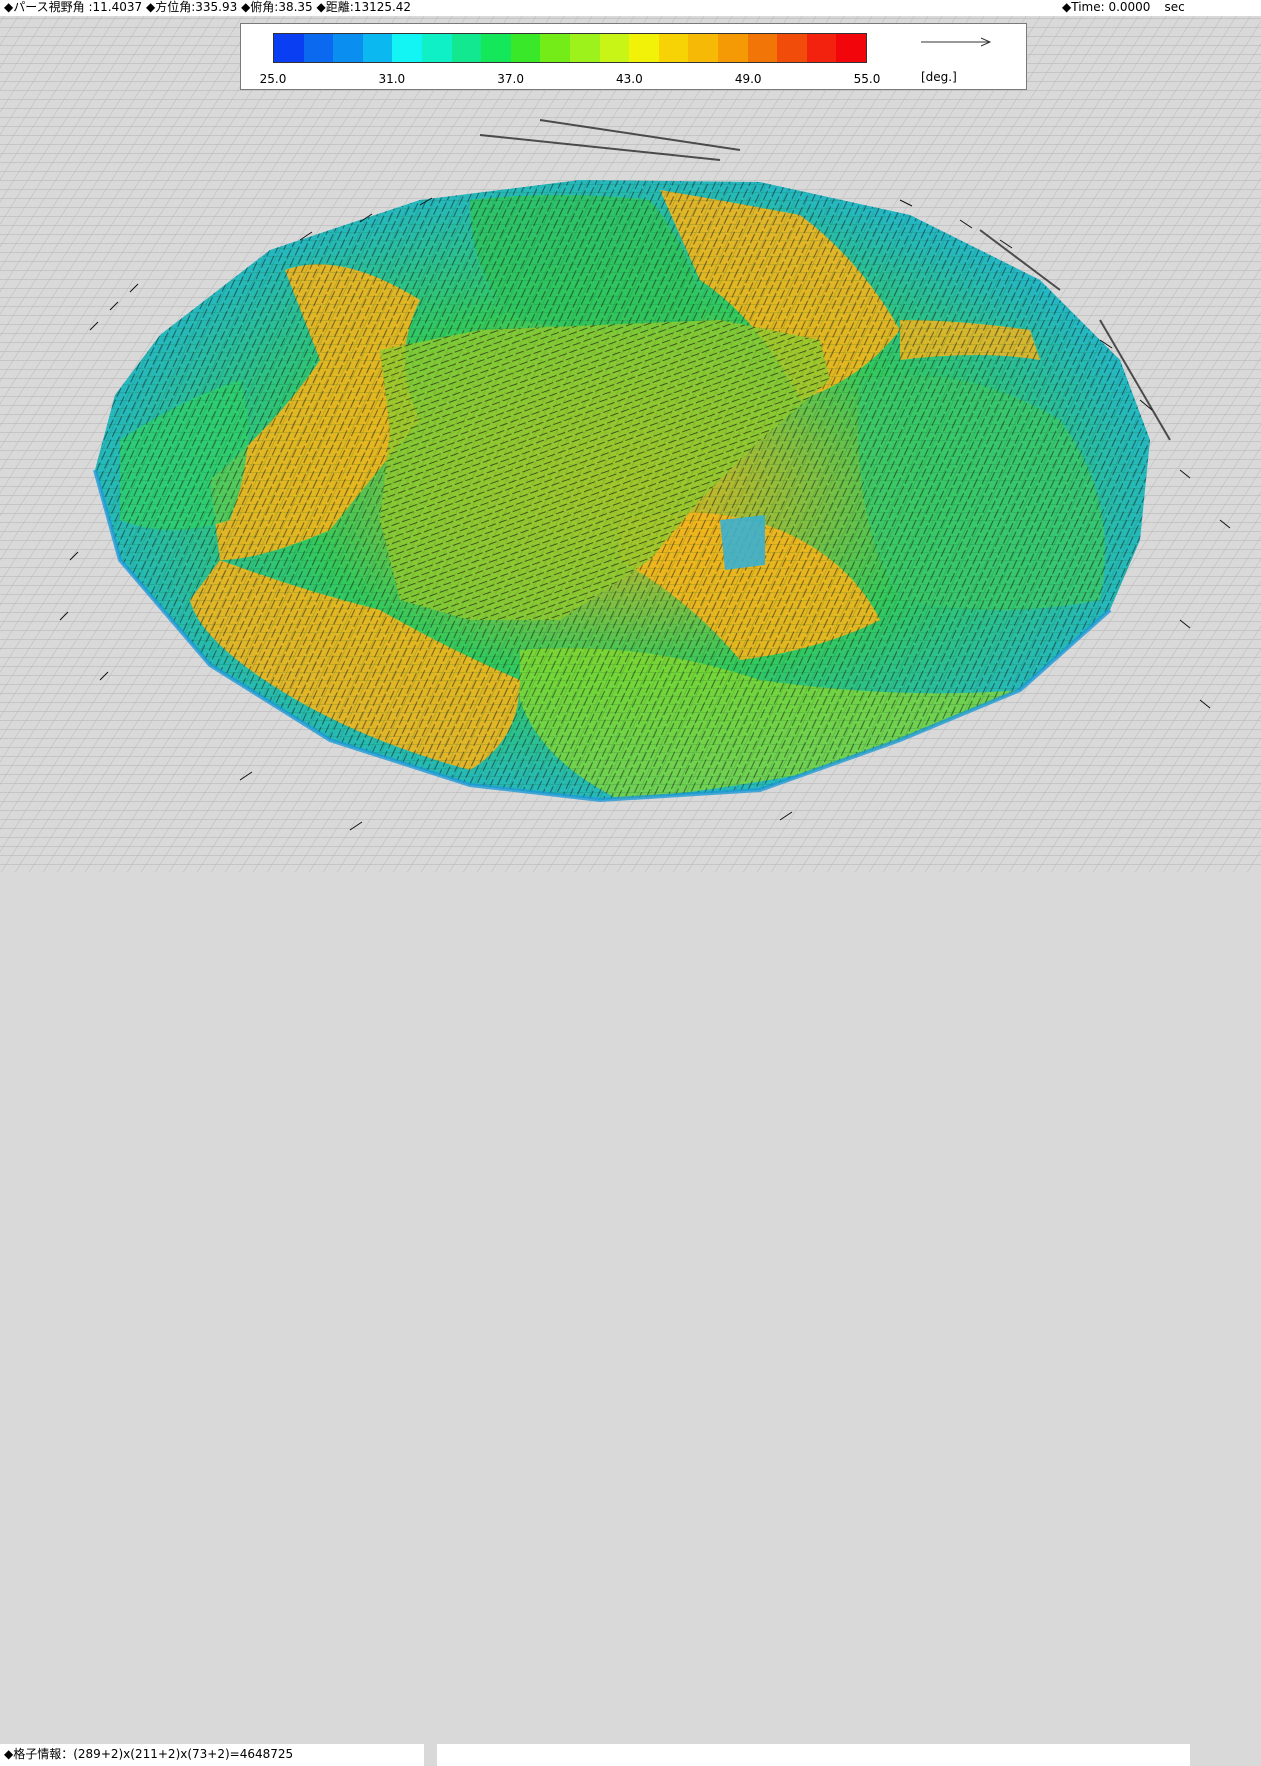  I want to click on legend-tick-label: 25.0, so click(273, 79).